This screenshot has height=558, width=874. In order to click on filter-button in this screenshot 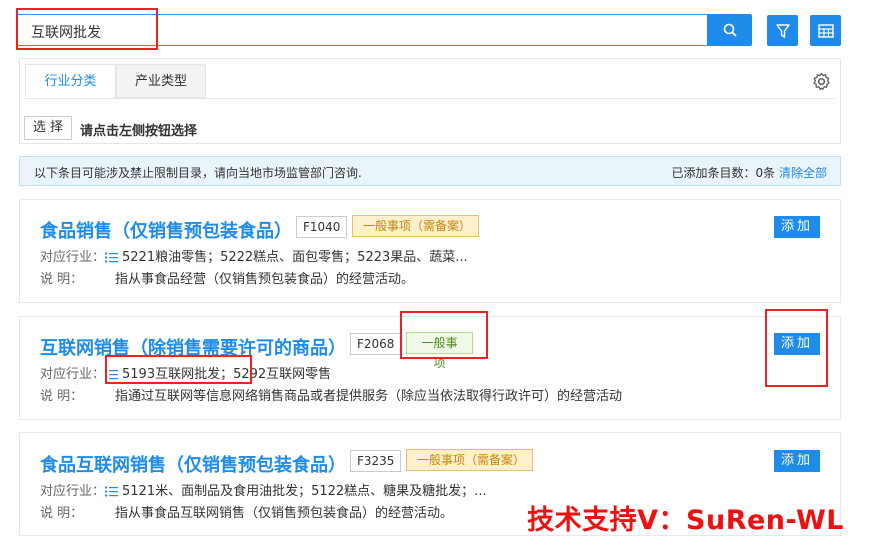, I will do `click(782, 30)`.